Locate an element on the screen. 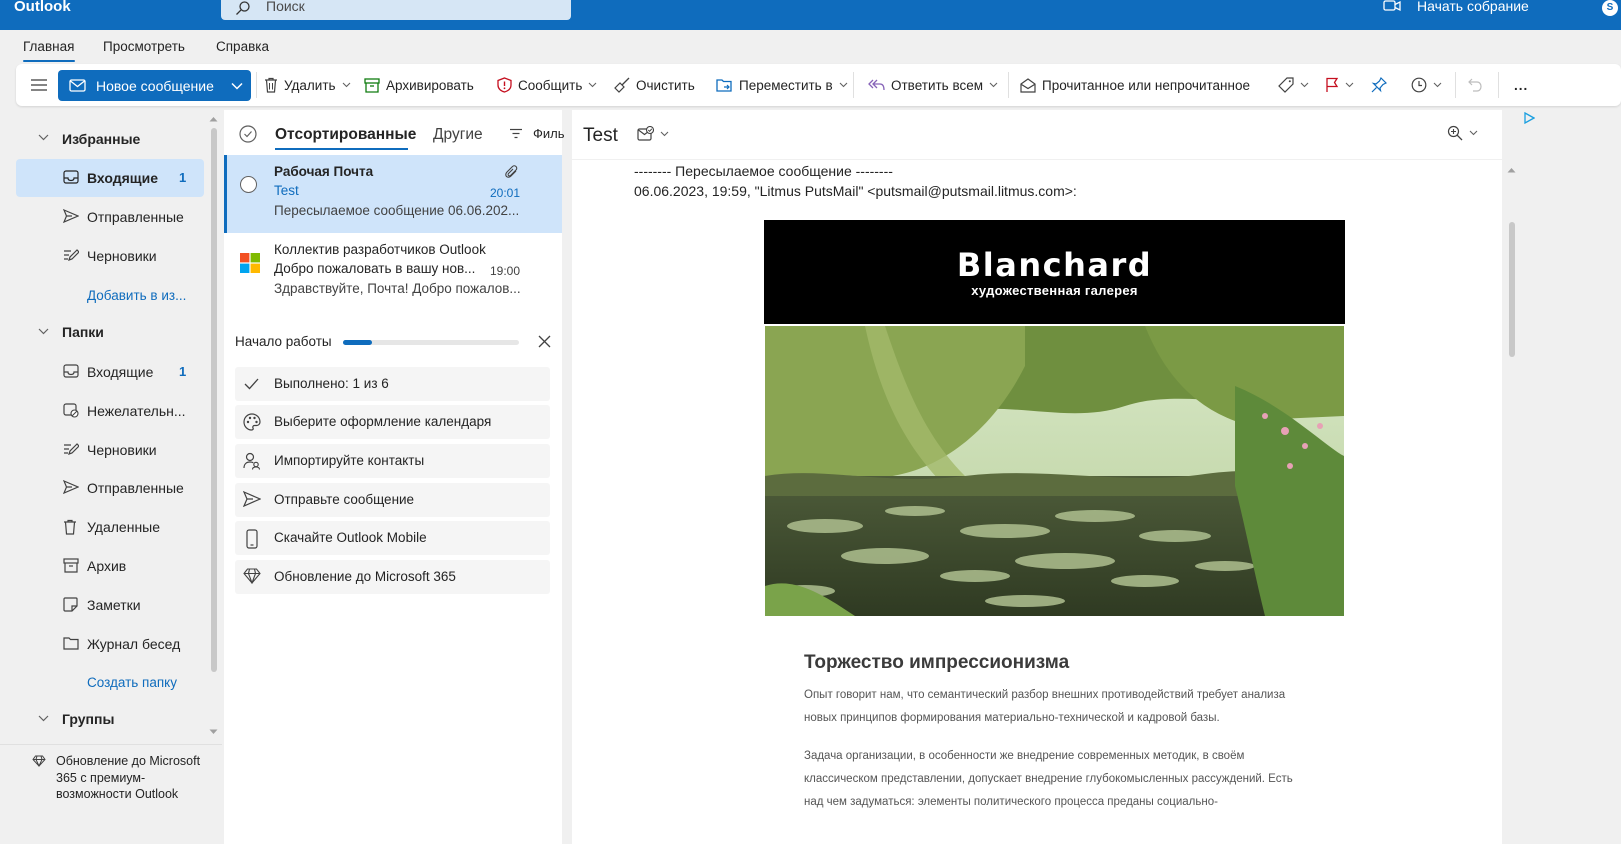 The width and height of the screenshot is (1621, 844). clock-icon is located at coordinates (1419, 85).